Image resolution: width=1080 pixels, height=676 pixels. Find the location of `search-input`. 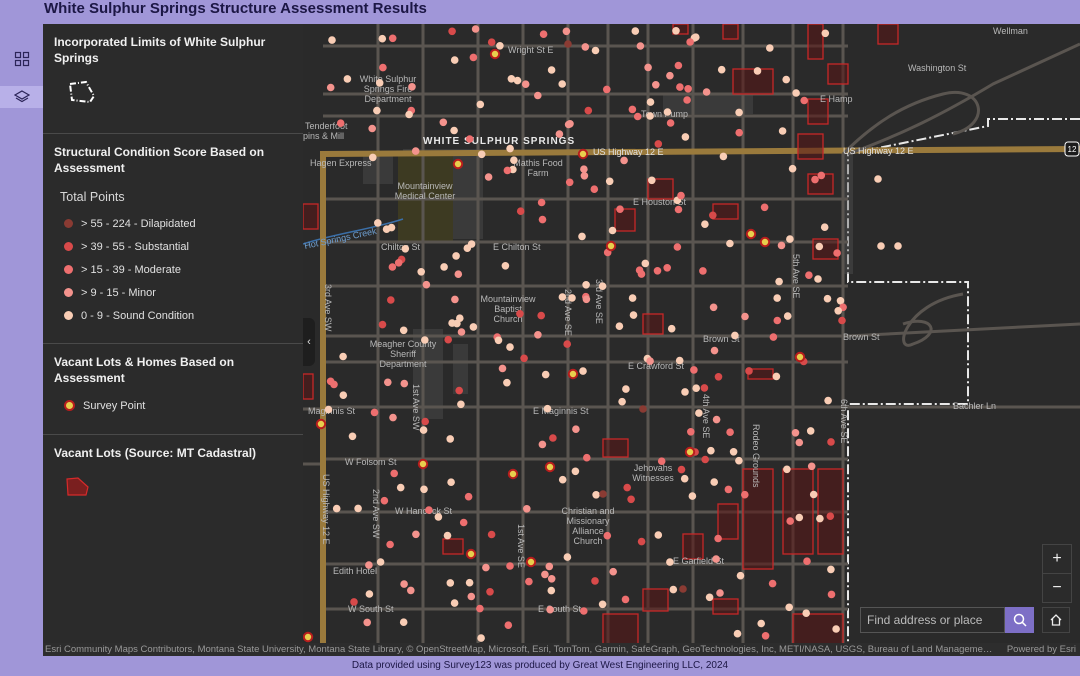

search-input is located at coordinates (932, 620).